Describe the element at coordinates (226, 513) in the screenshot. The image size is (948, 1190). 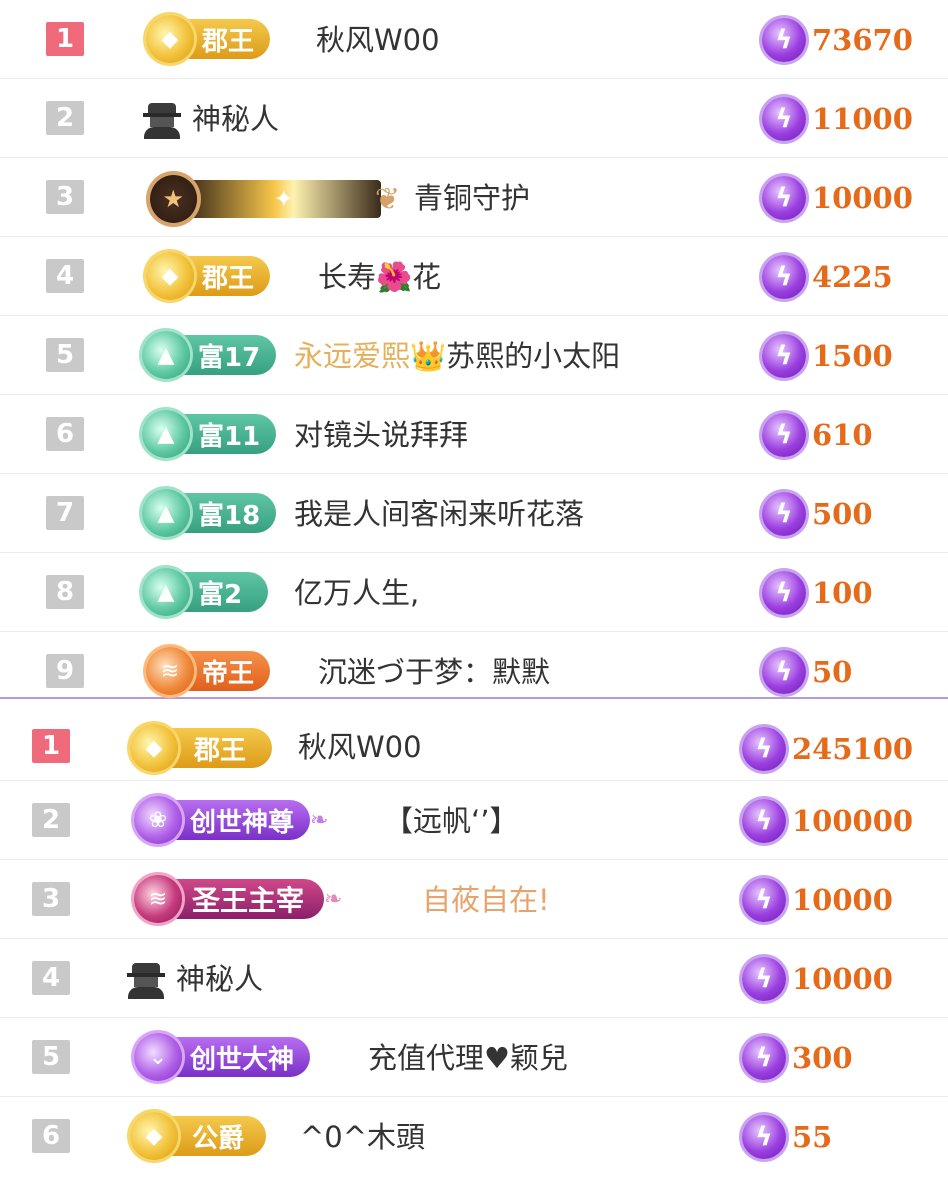
I see `badge-label: 富18` at that location.